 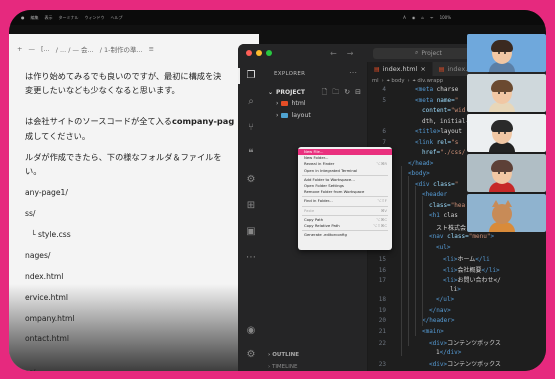 What do you see at coordinates (422, 69) in the screenshot?
I see `close-tab-icon: ×` at bounding box center [422, 69].